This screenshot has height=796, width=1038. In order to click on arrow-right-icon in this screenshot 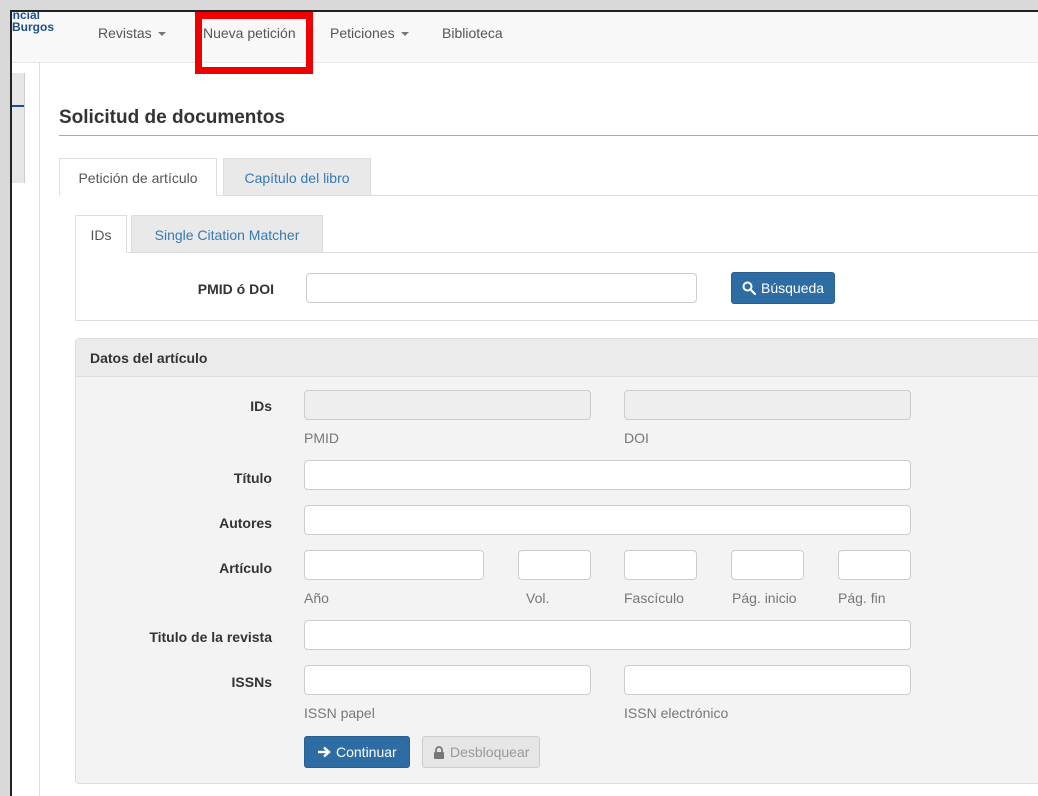, I will do `click(324, 752)`.